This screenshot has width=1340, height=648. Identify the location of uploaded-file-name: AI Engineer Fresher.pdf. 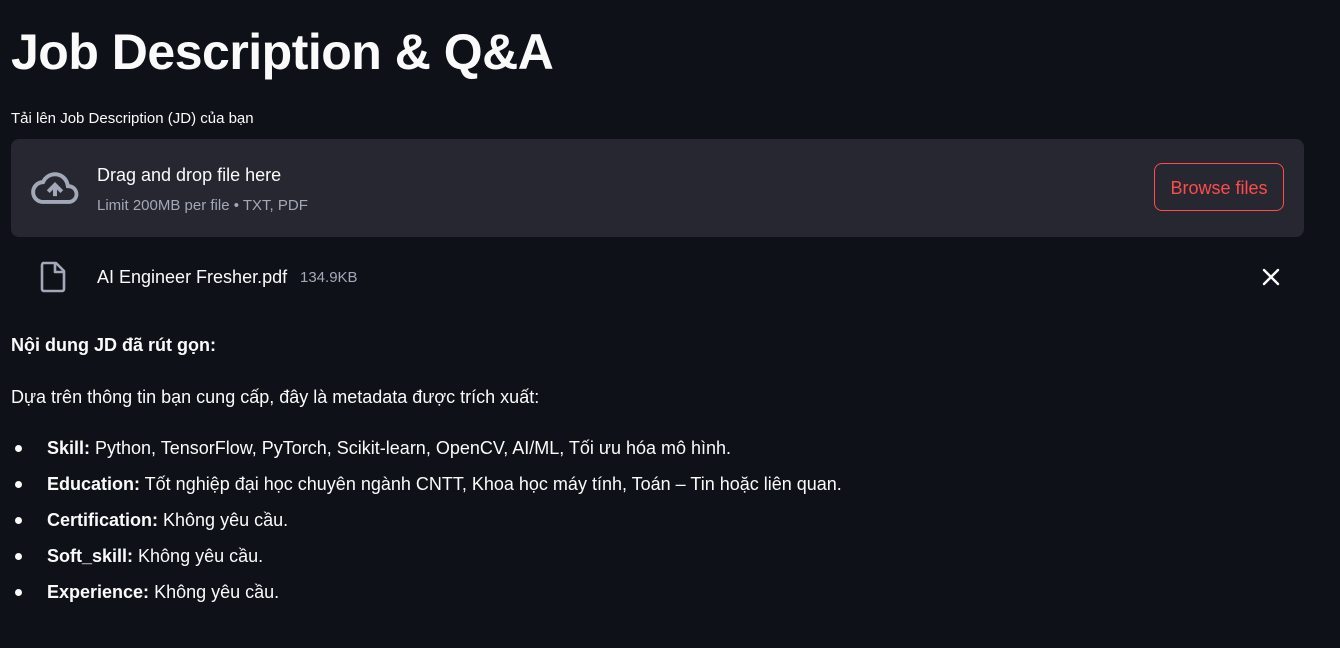
(192, 277).